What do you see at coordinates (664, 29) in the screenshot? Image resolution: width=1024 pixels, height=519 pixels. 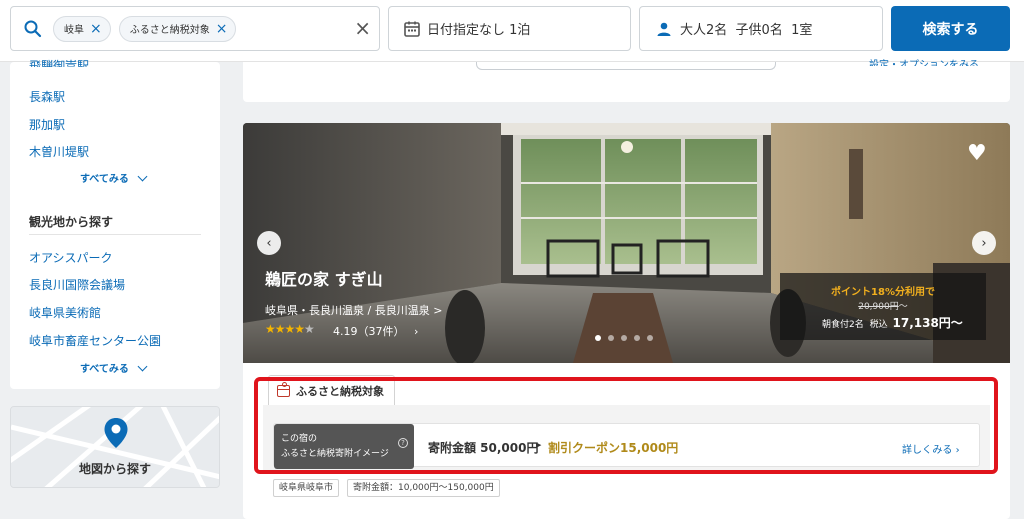 I see `person-icon` at bounding box center [664, 29].